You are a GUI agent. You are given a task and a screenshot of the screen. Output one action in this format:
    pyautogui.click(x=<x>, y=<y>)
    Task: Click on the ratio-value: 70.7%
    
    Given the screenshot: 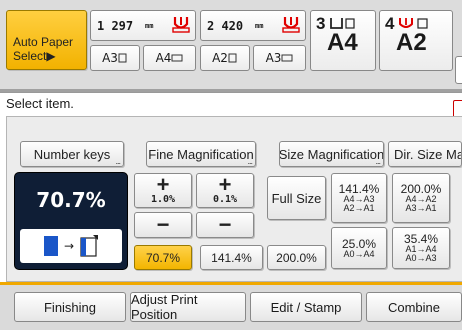 What is the action you would take?
    pyautogui.click(x=71, y=200)
    